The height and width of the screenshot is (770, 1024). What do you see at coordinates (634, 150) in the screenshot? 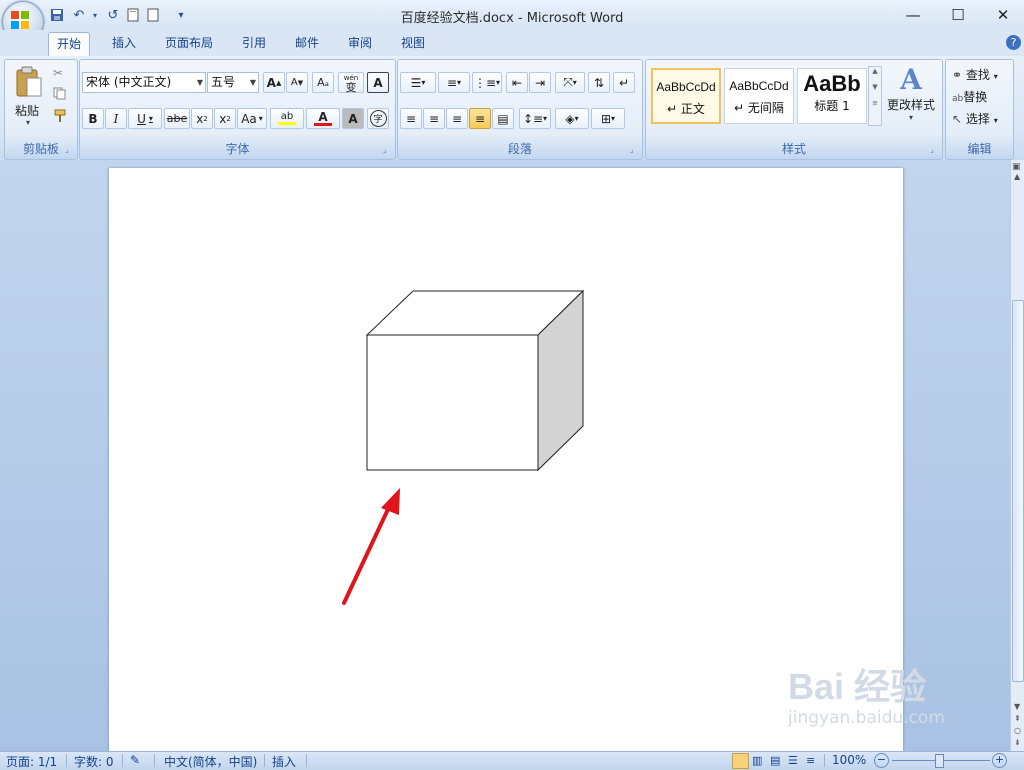
I see `paragraph-launcher-icon: ⌟` at bounding box center [634, 150].